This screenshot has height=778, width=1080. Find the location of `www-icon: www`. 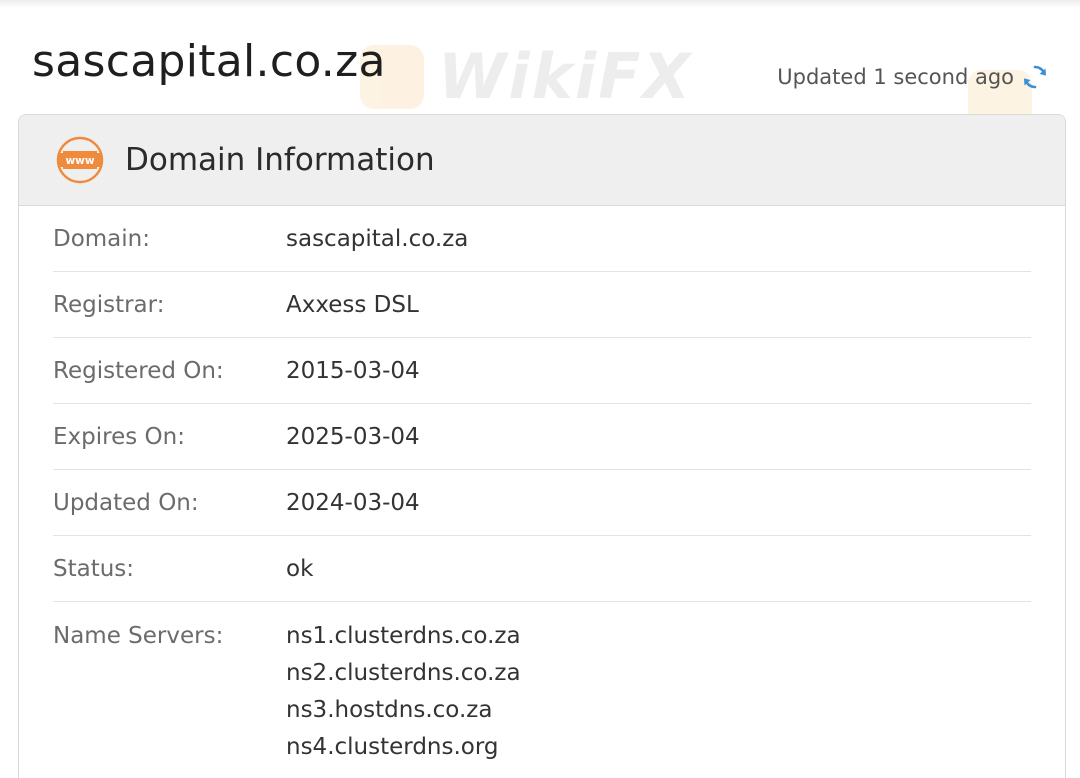

www-icon: www is located at coordinates (80, 160).